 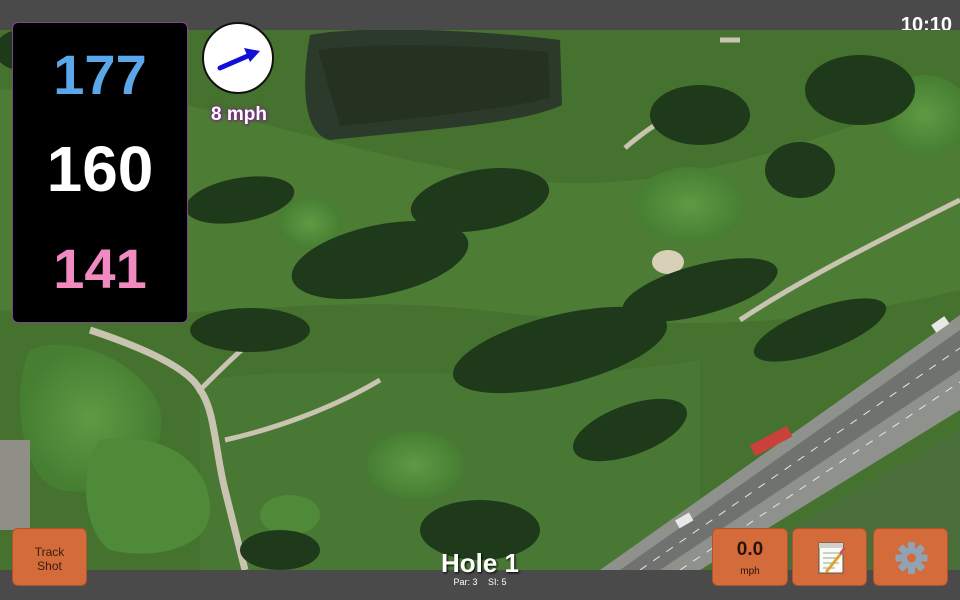 What do you see at coordinates (750, 571) in the screenshot?
I see `speed-unit: mph` at bounding box center [750, 571].